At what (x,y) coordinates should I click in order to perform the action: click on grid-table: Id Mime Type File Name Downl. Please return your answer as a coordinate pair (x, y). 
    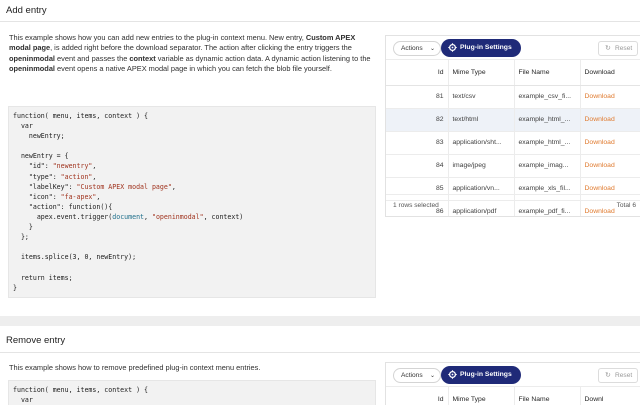
    Looking at the image, I should click on (513, 396).